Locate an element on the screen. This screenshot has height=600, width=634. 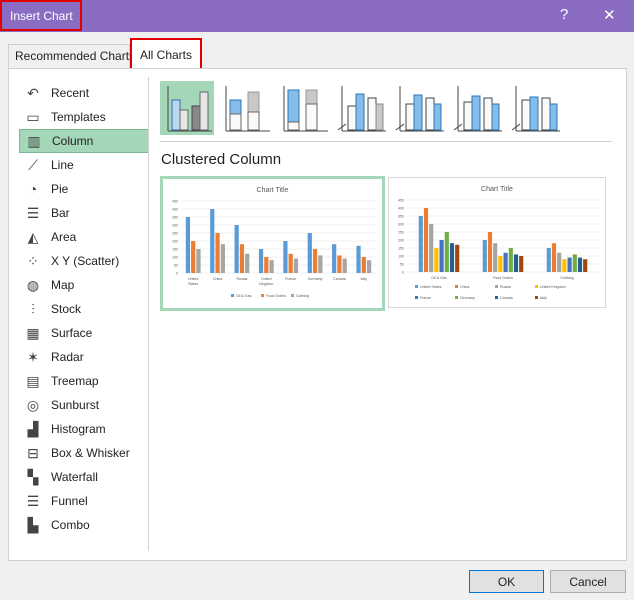
x-tick-label: Food Grains is located at coordinates (503, 278).